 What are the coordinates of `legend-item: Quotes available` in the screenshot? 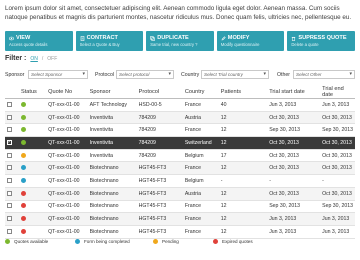 It's located at (26, 241).